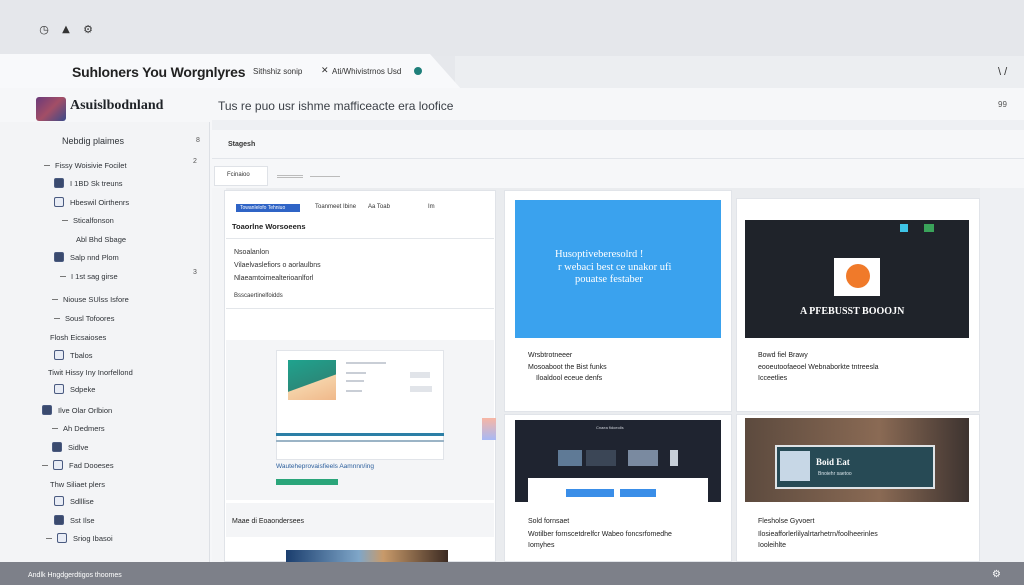 The image size is (1024, 585). What do you see at coordinates (77, 410) in the screenshot?
I see `sidebar-item: Ilve Olar Orlbion` at bounding box center [77, 410].